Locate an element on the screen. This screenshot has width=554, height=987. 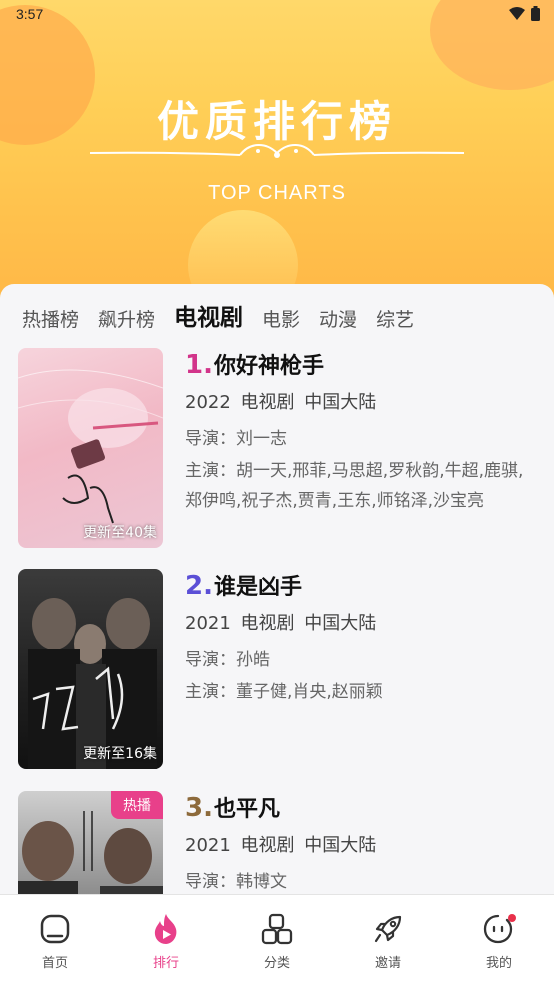
item-cast: 主演：董子健,肖央,赵丽颖 is located at coordinates (284, 692).